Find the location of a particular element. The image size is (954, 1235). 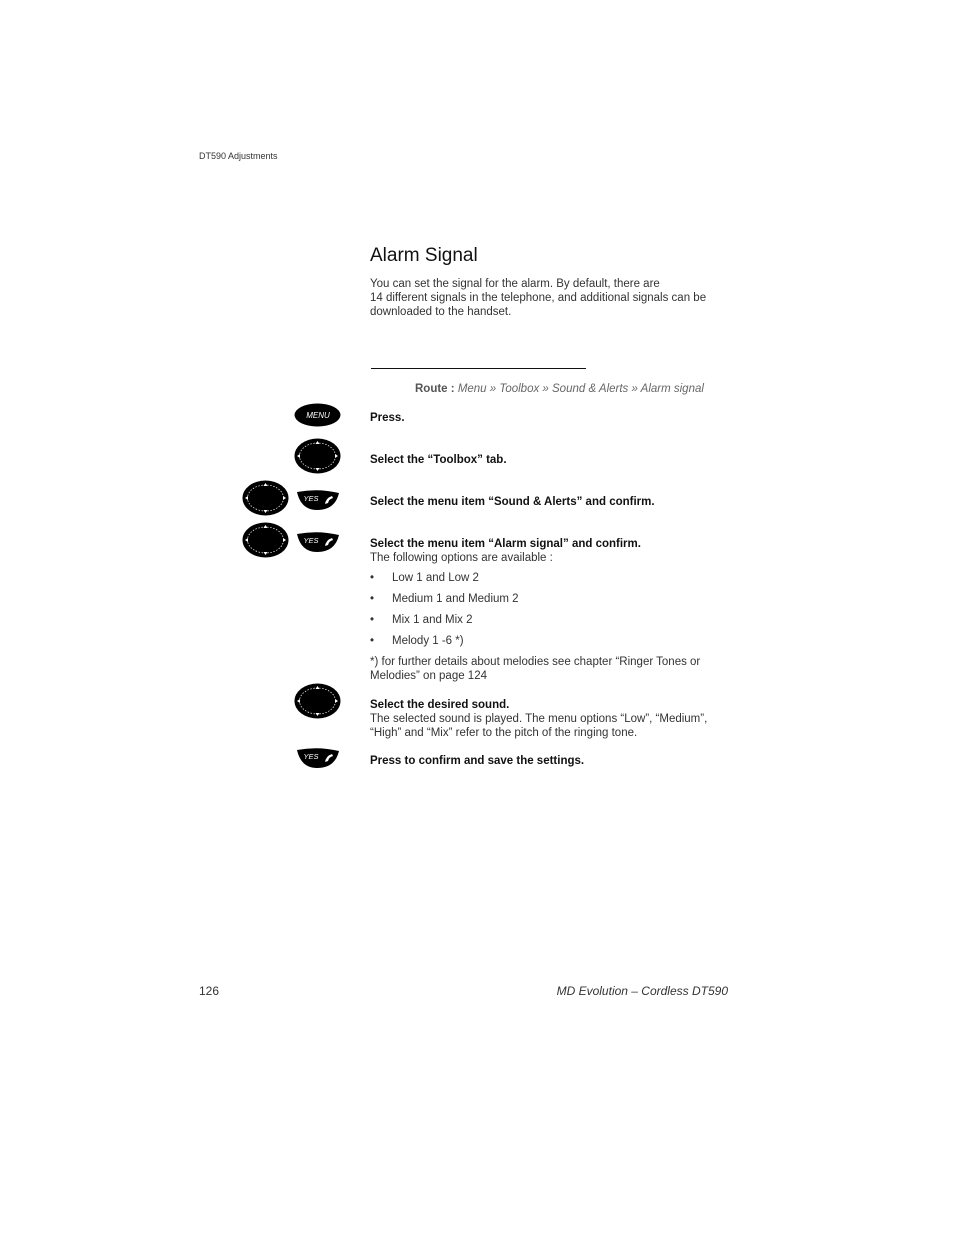

running-header: DT590 Adjustments is located at coordinates (238, 156).